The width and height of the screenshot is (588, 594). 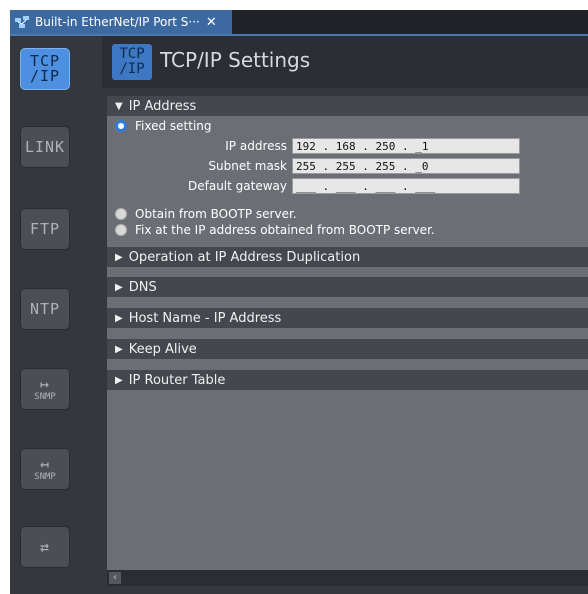 What do you see at coordinates (211, 22) in the screenshot?
I see `close-icon: ✕` at bounding box center [211, 22].